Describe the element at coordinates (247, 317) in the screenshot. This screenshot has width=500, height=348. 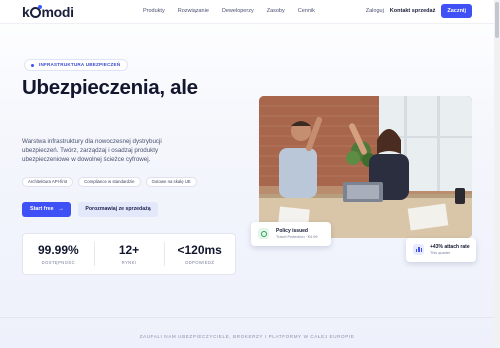
I see `section-divider` at that location.